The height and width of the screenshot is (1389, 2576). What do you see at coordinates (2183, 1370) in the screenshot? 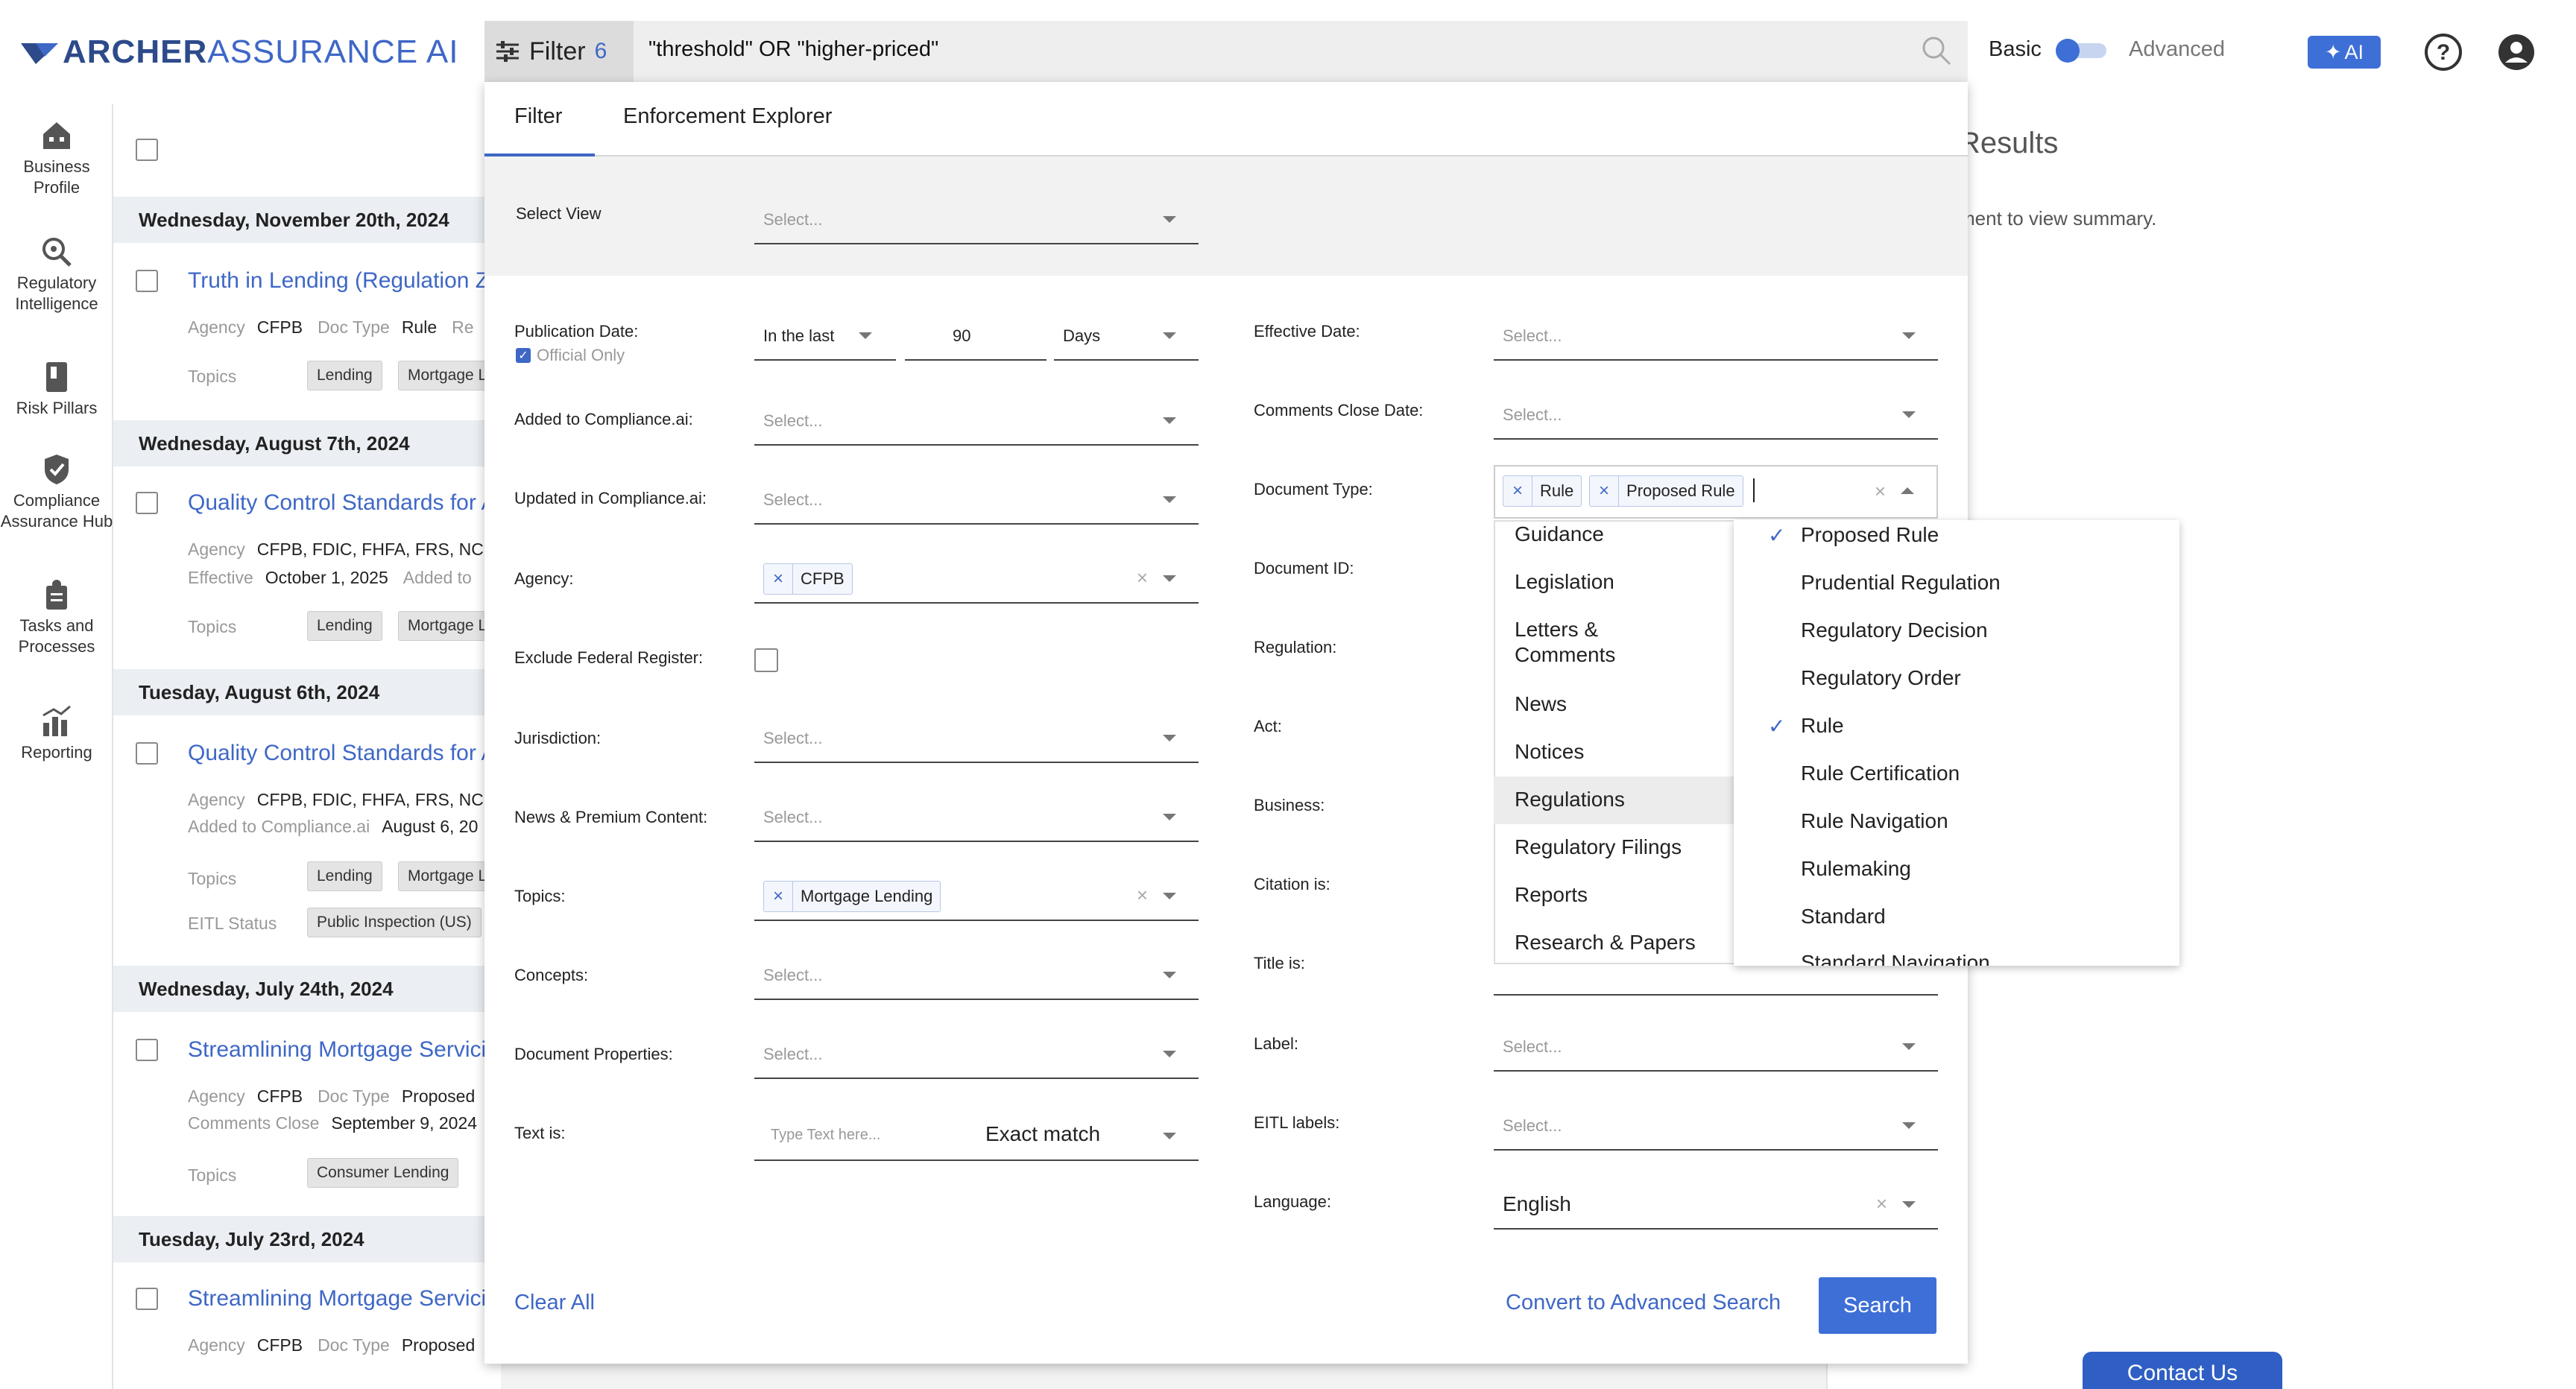
I see `contact-us-button: Contact Us` at bounding box center [2183, 1370].